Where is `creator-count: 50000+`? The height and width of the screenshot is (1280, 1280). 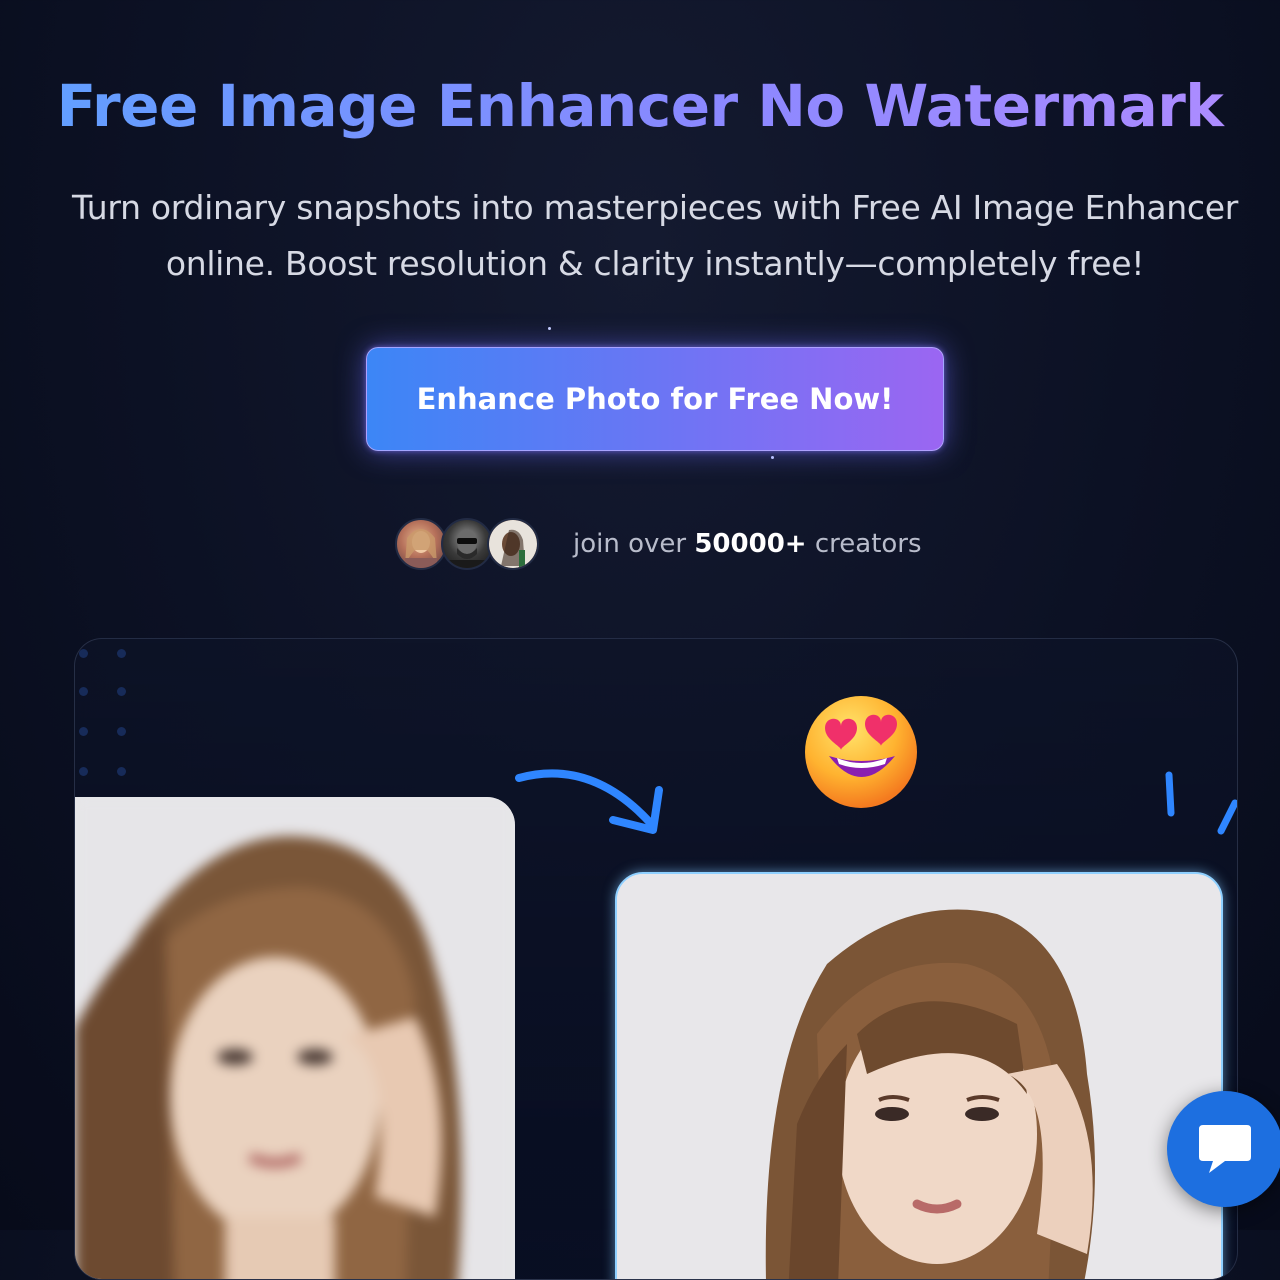 creator-count: 50000+ is located at coordinates (750, 544).